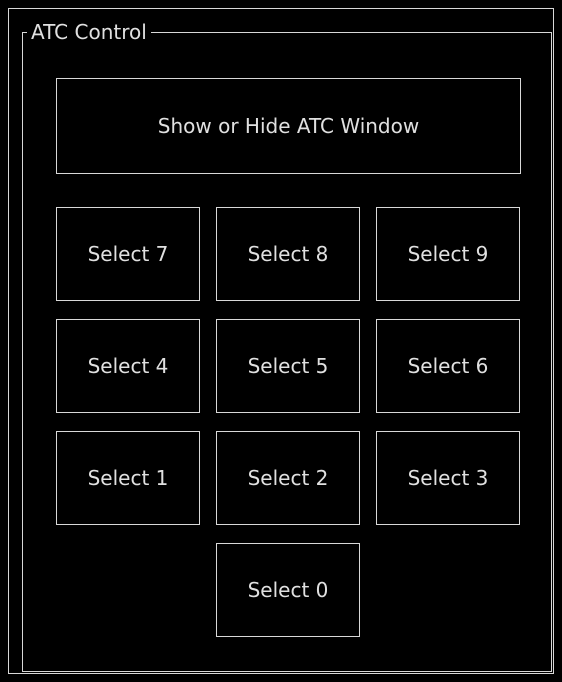 Image resolution: width=562 pixels, height=682 pixels. What do you see at coordinates (128, 366) in the screenshot?
I see `select-4-button: Select 4` at bounding box center [128, 366].